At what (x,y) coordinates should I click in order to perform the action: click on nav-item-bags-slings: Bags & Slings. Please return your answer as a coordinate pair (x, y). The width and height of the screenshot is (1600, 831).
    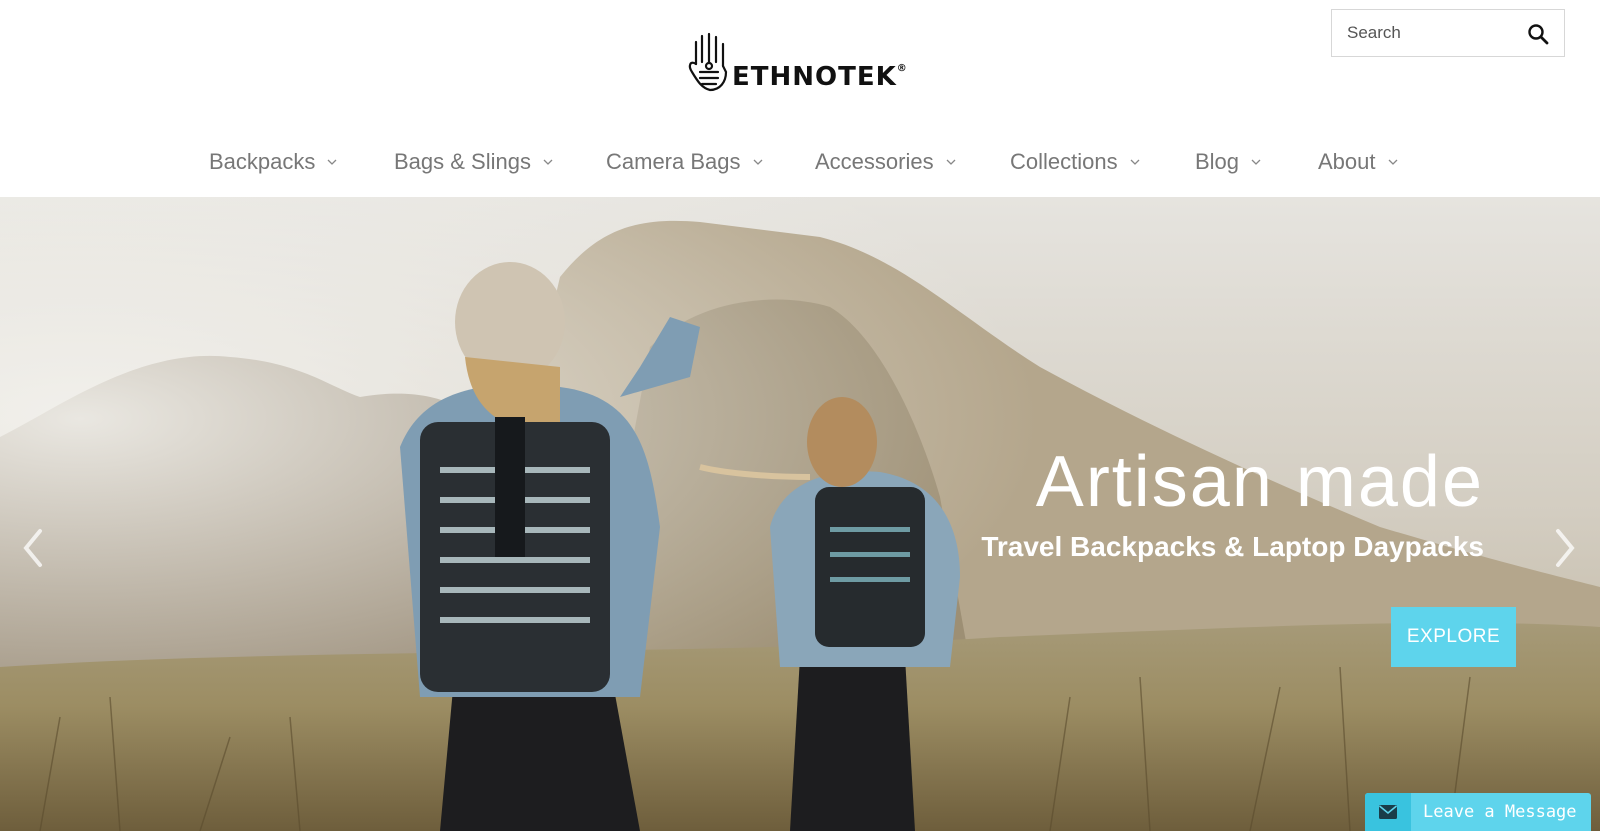
    Looking at the image, I should click on (473, 162).